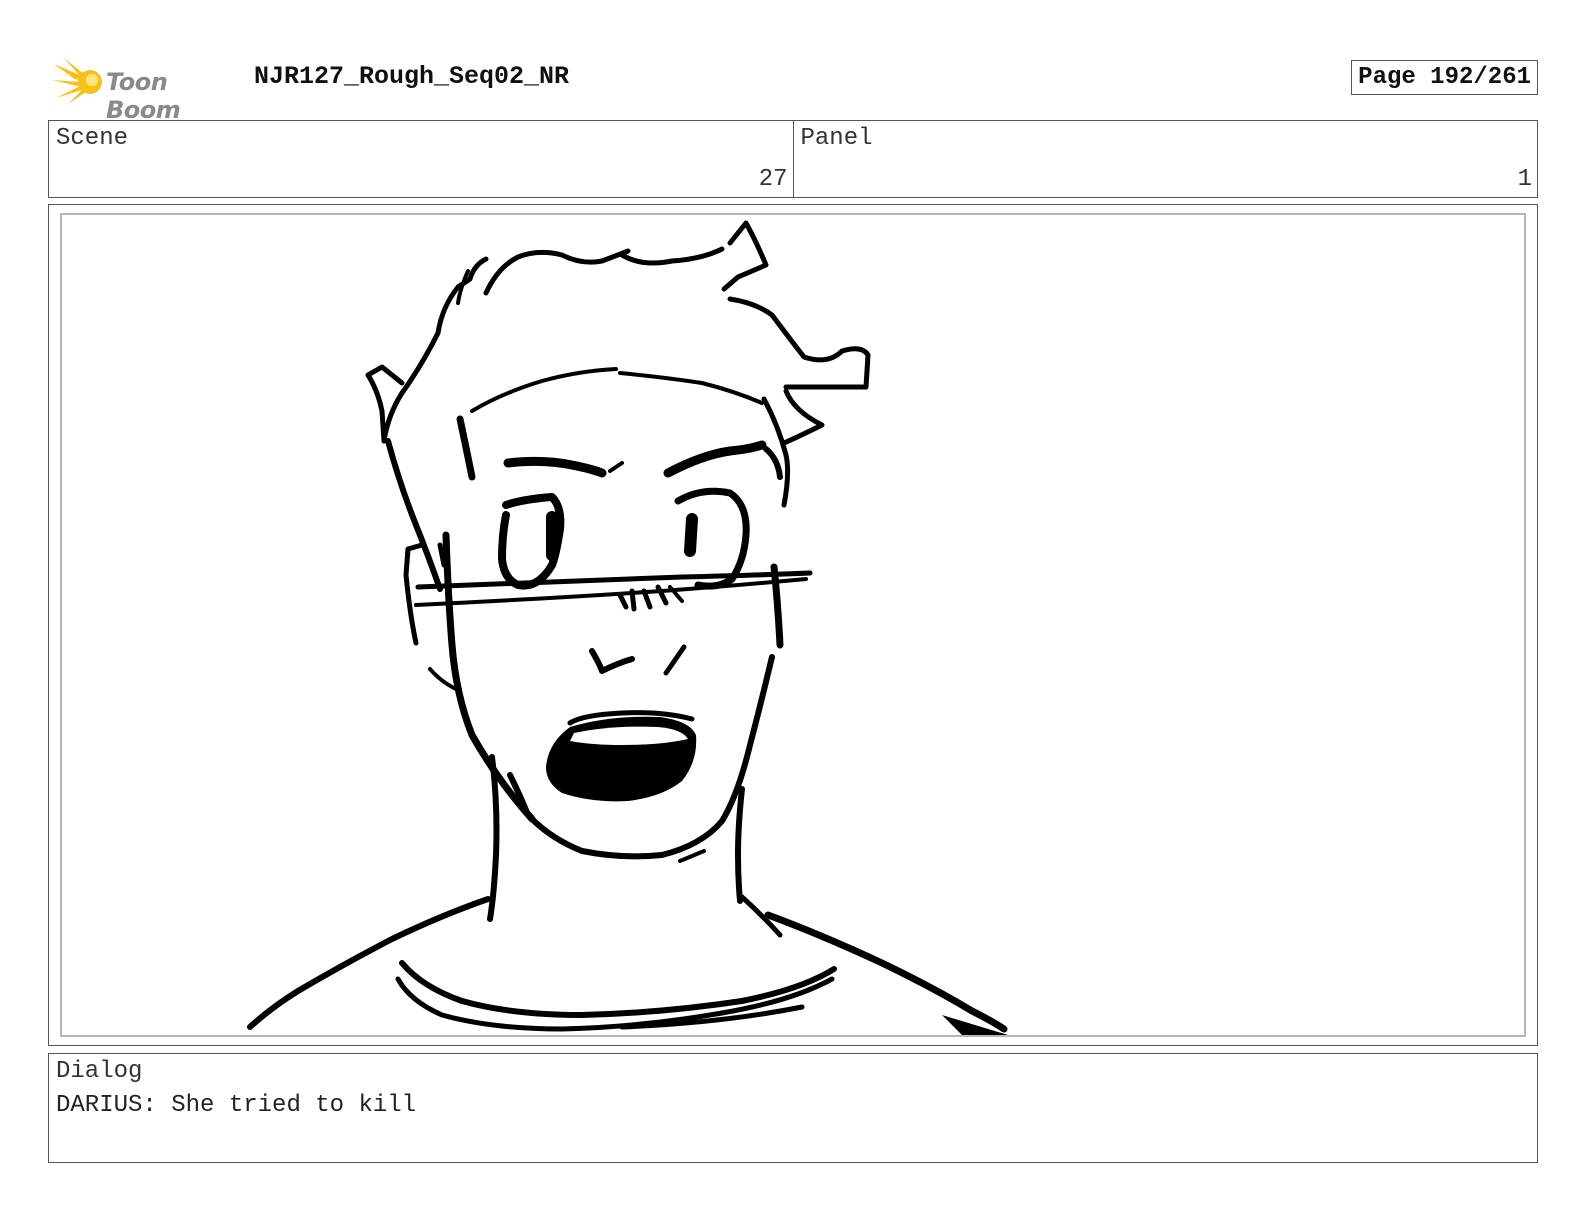 The image size is (1584, 1224). What do you see at coordinates (92, 138) in the screenshot?
I see `scene-label: Scene` at bounding box center [92, 138].